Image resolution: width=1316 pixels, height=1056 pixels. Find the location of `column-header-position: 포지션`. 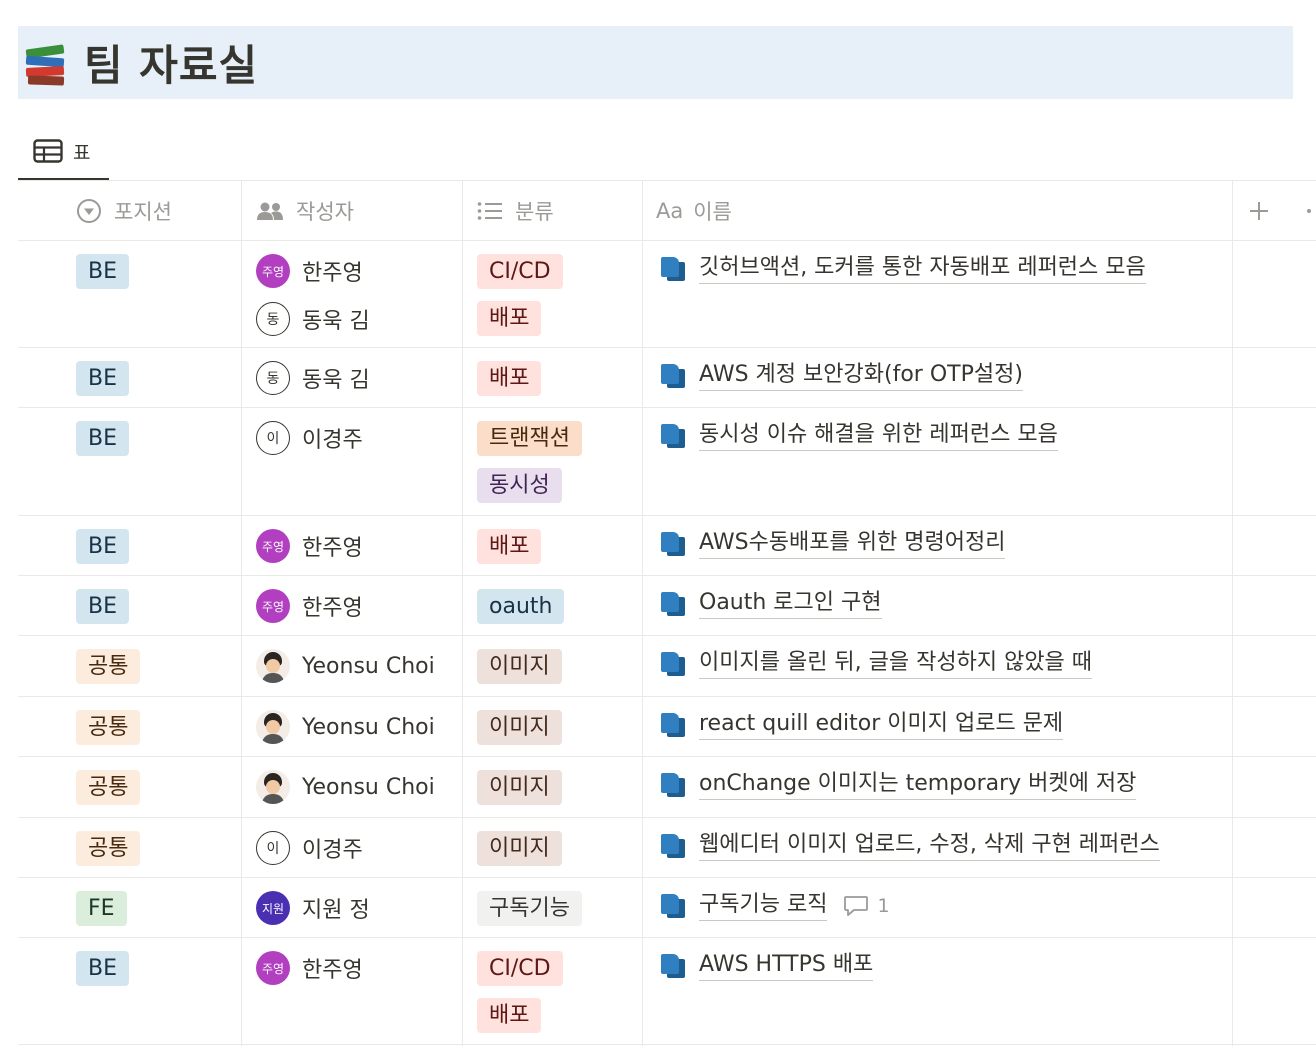

column-header-position: 포지션 is located at coordinates (124, 211).